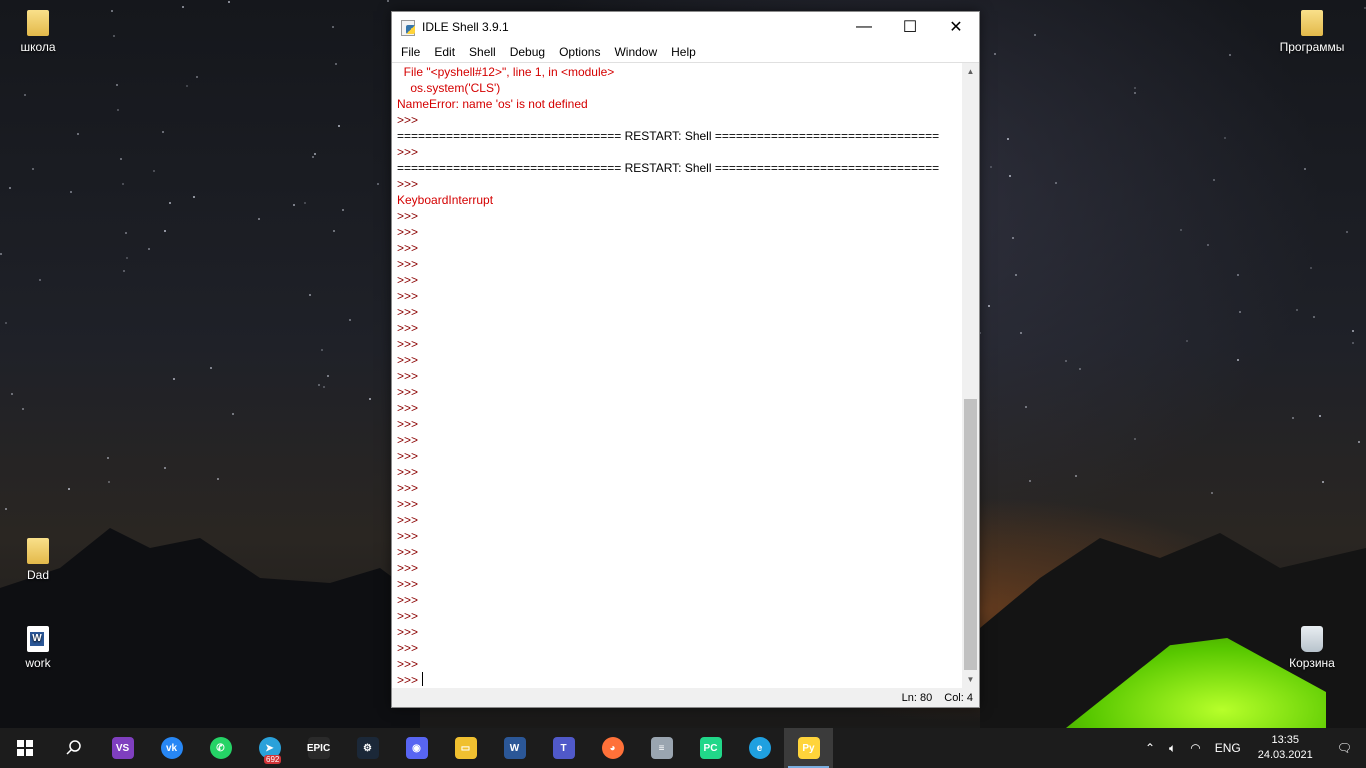 The height and width of the screenshot is (768, 1366). I want to click on wifi-icon: ◠, so click(1195, 748).